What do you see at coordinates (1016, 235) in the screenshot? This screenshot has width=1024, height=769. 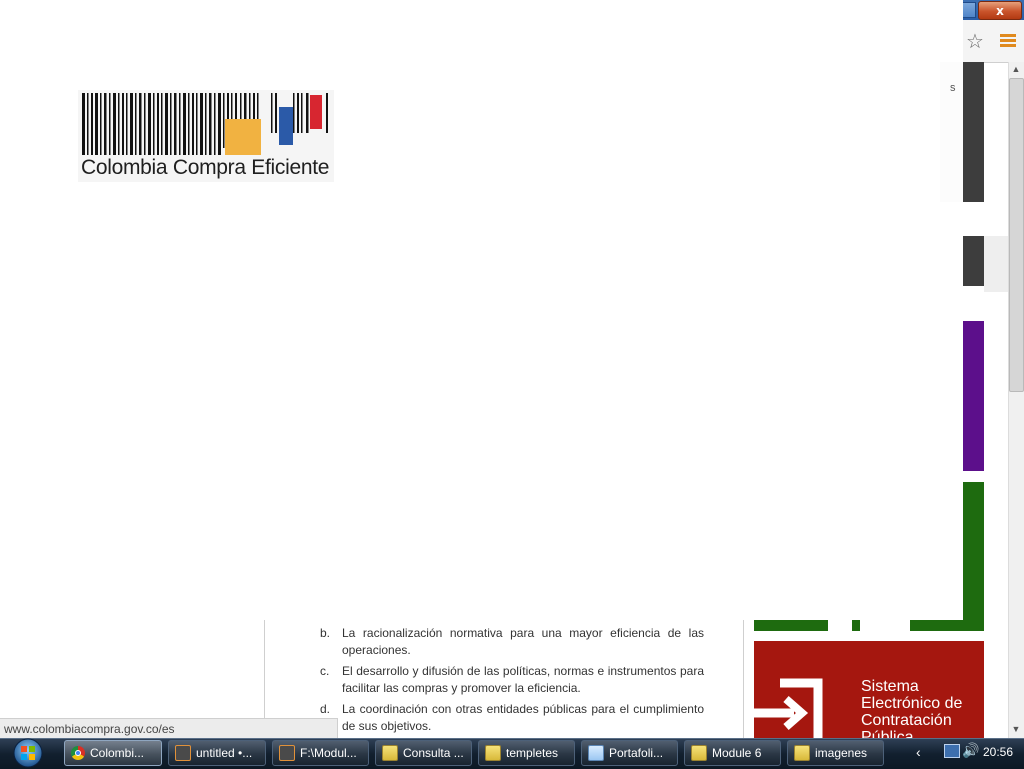 I see `scroll-thumb` at bounding box center [1016, 235].